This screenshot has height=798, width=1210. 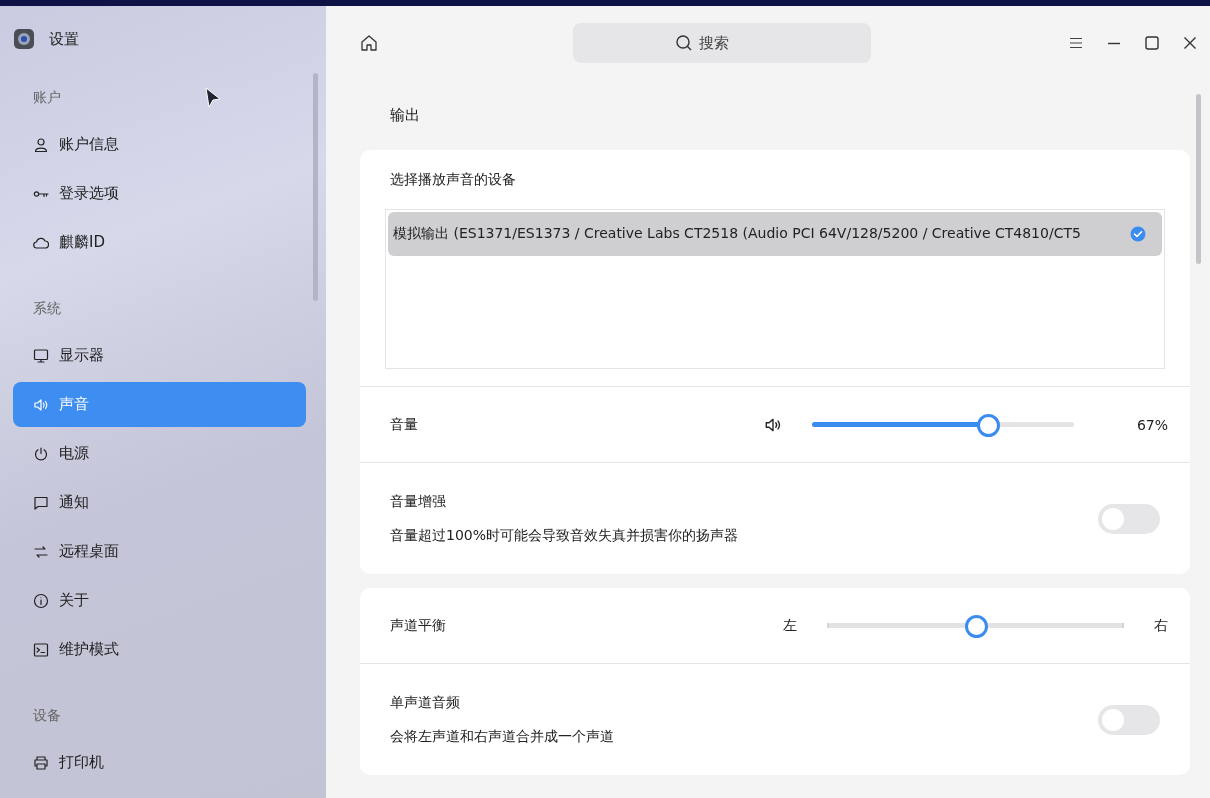 I want to click on setting-label: 单声道音频, so click(x=425, y=702).